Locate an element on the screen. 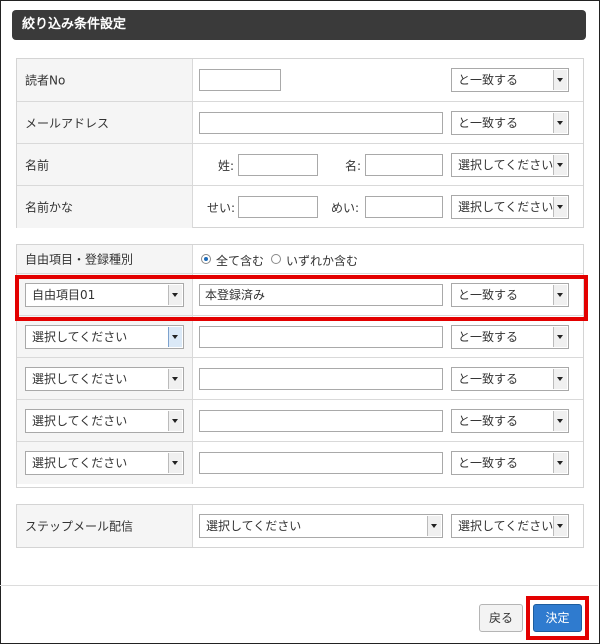  radio-all-include-label: 全て含む is located at coordinates (240, 261).